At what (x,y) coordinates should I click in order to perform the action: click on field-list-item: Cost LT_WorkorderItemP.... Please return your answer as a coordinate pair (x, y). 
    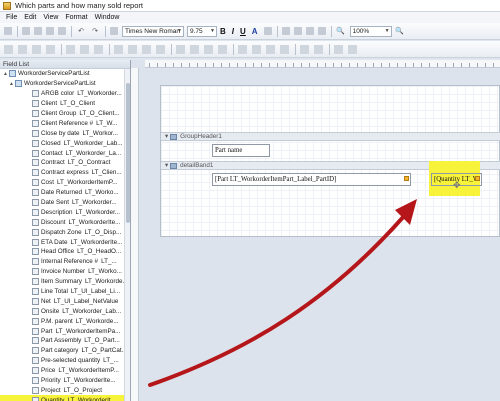
    Looking at the image, I should click on (65, 183).